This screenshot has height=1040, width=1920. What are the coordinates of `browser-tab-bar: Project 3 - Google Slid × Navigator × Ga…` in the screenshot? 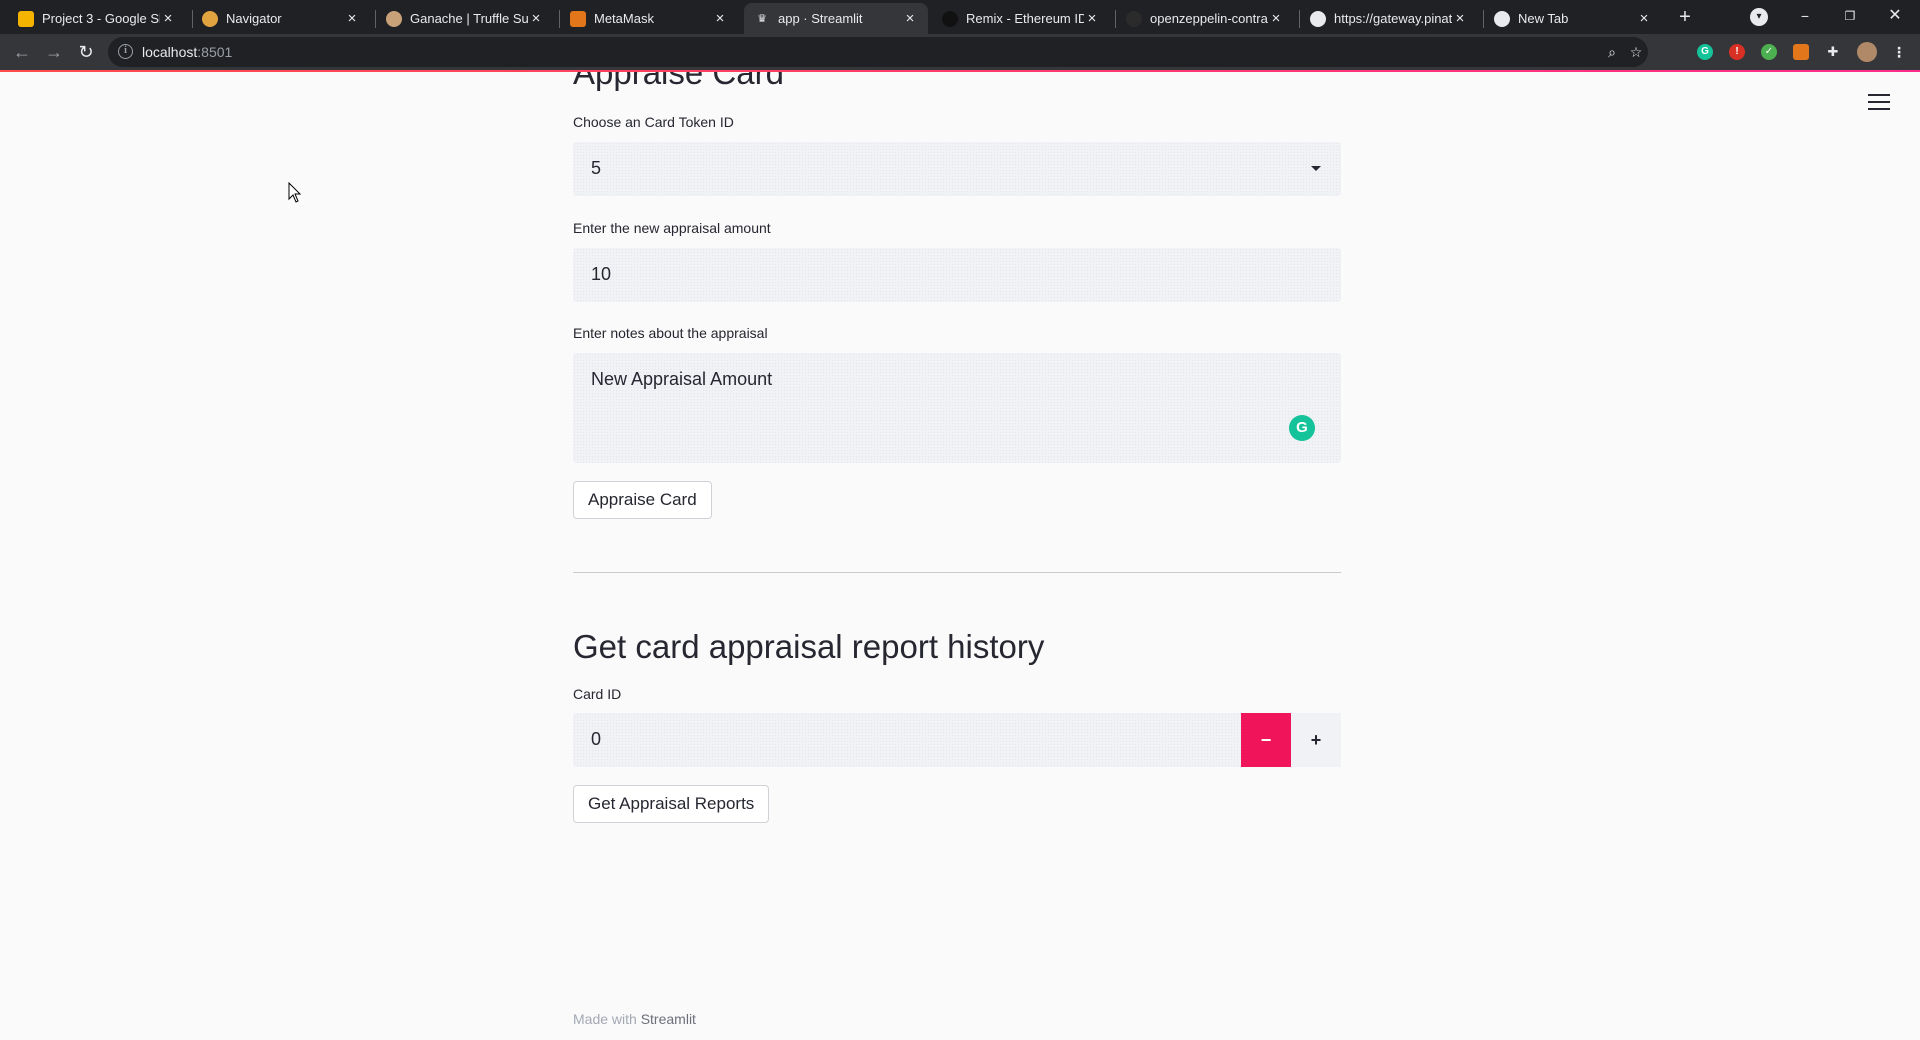 It's located at (960, 17).